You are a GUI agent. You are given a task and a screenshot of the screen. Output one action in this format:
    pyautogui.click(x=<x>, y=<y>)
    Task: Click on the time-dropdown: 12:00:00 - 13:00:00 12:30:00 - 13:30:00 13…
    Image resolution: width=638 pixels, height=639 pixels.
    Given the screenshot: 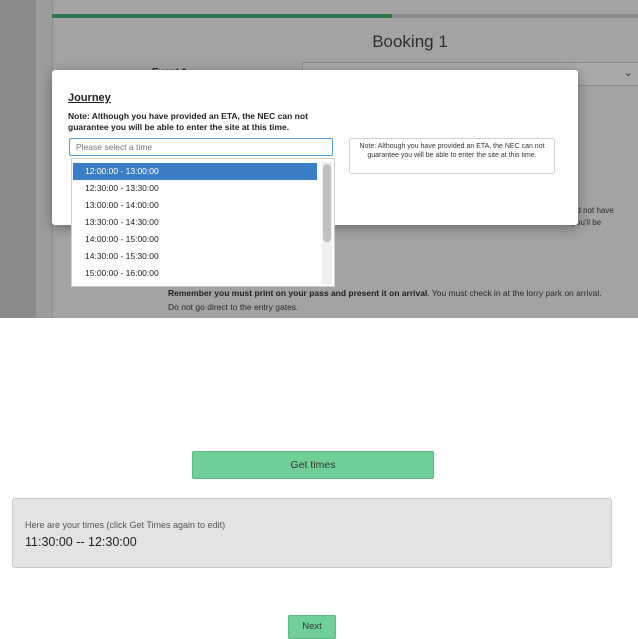 What is the action you would take?
    pyautogui.click(x=203, y=222)
    